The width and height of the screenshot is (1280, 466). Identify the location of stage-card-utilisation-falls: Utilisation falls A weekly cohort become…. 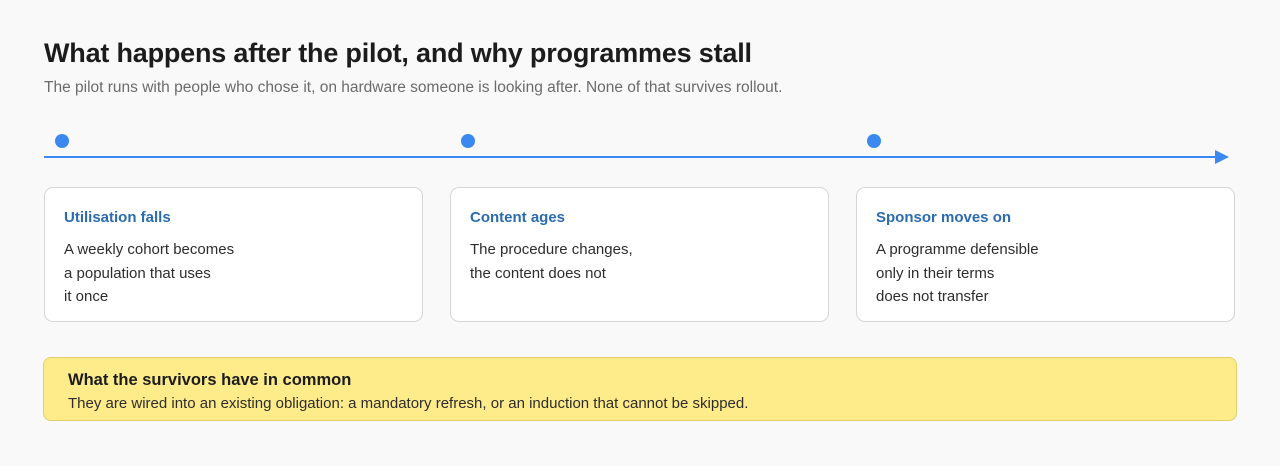
(233, 254).